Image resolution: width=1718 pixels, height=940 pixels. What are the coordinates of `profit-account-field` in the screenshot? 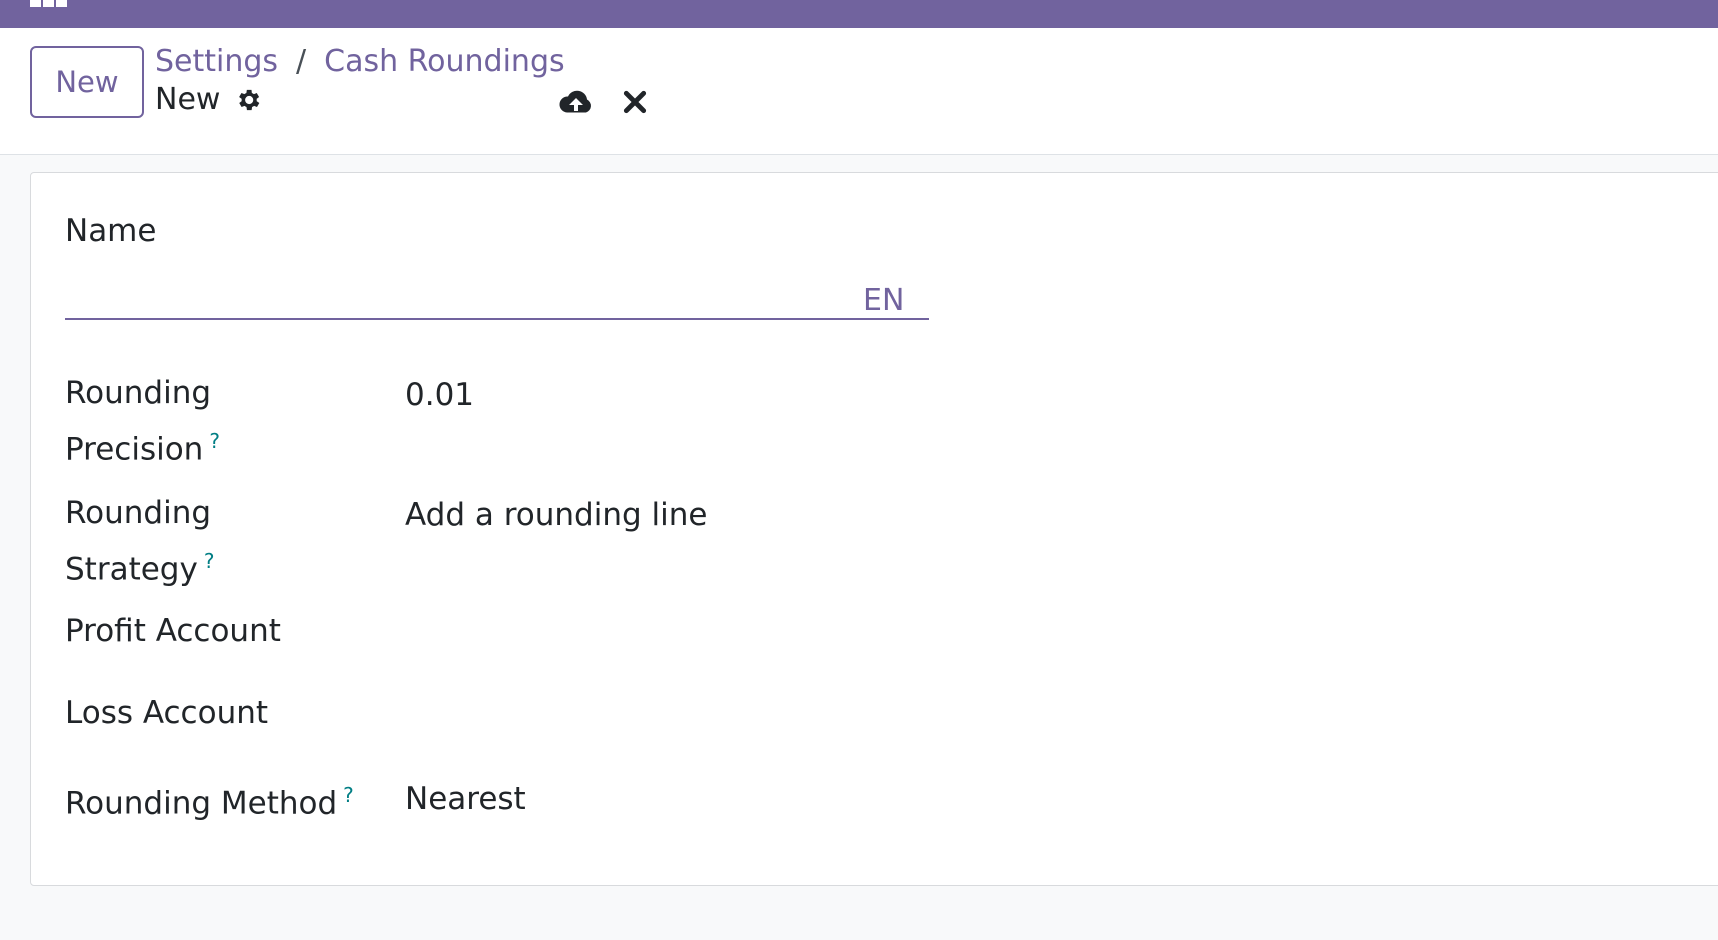 It's located at (667, 631).